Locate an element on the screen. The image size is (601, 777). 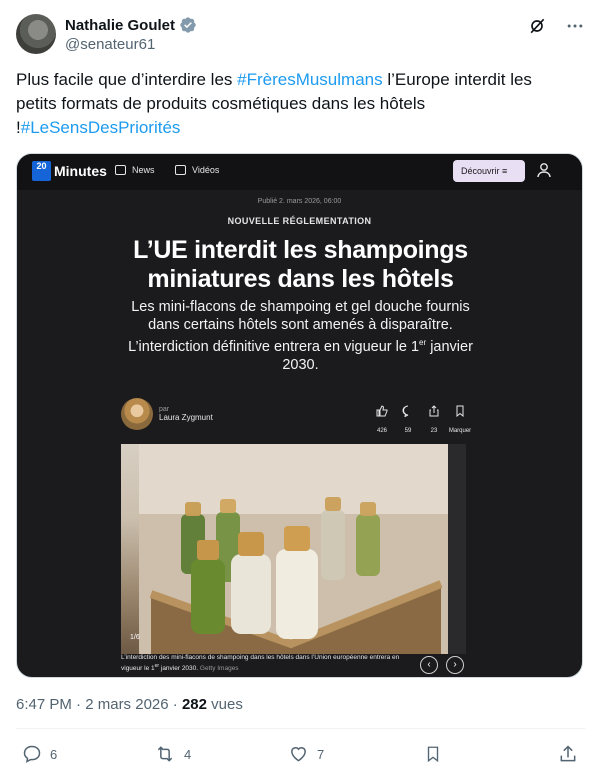
more-options-icon is located at coordinates (575, 26).